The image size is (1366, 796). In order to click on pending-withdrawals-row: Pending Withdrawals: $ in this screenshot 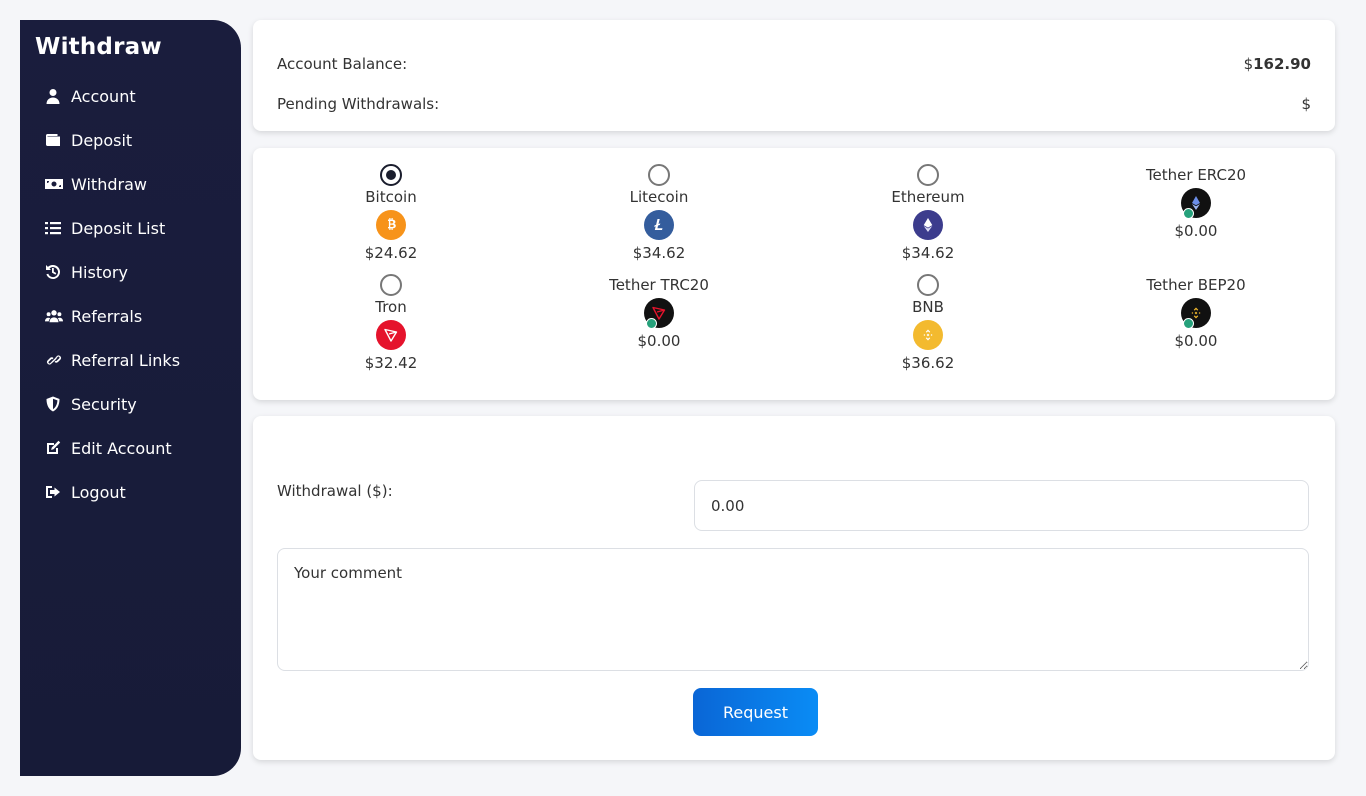, I will do `click(794, 104)`.